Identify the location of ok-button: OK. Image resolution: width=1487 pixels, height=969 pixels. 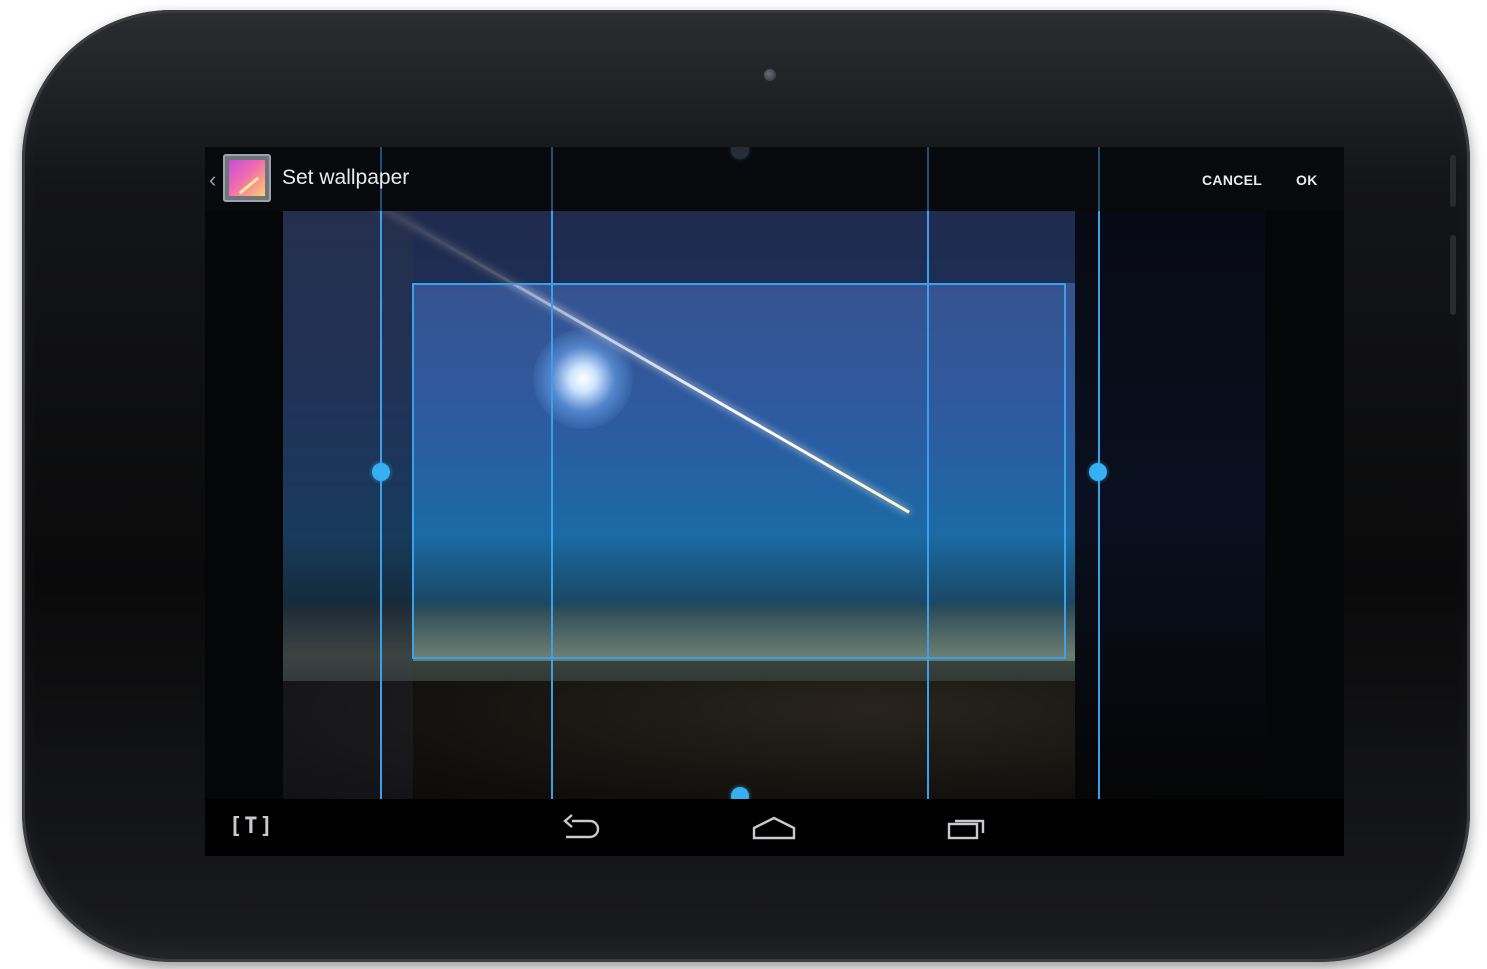
(1307, 180).